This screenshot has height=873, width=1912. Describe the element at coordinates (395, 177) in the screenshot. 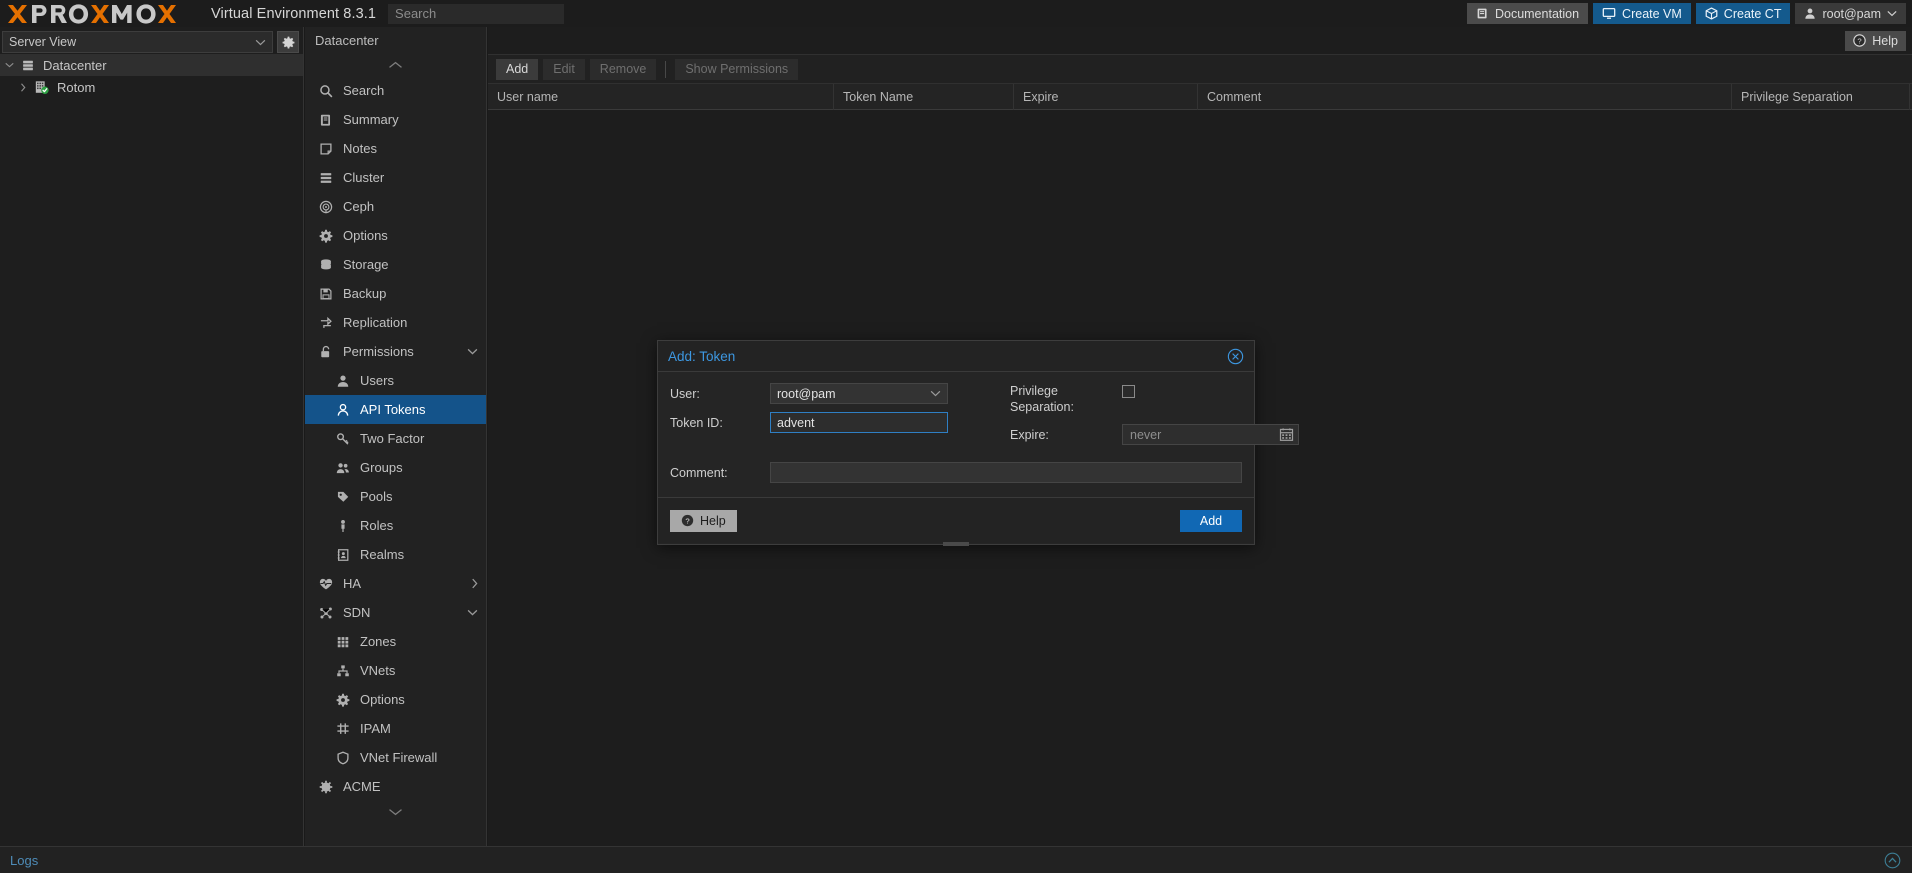

I see `nav-item-cluster: Cluster` at that location.